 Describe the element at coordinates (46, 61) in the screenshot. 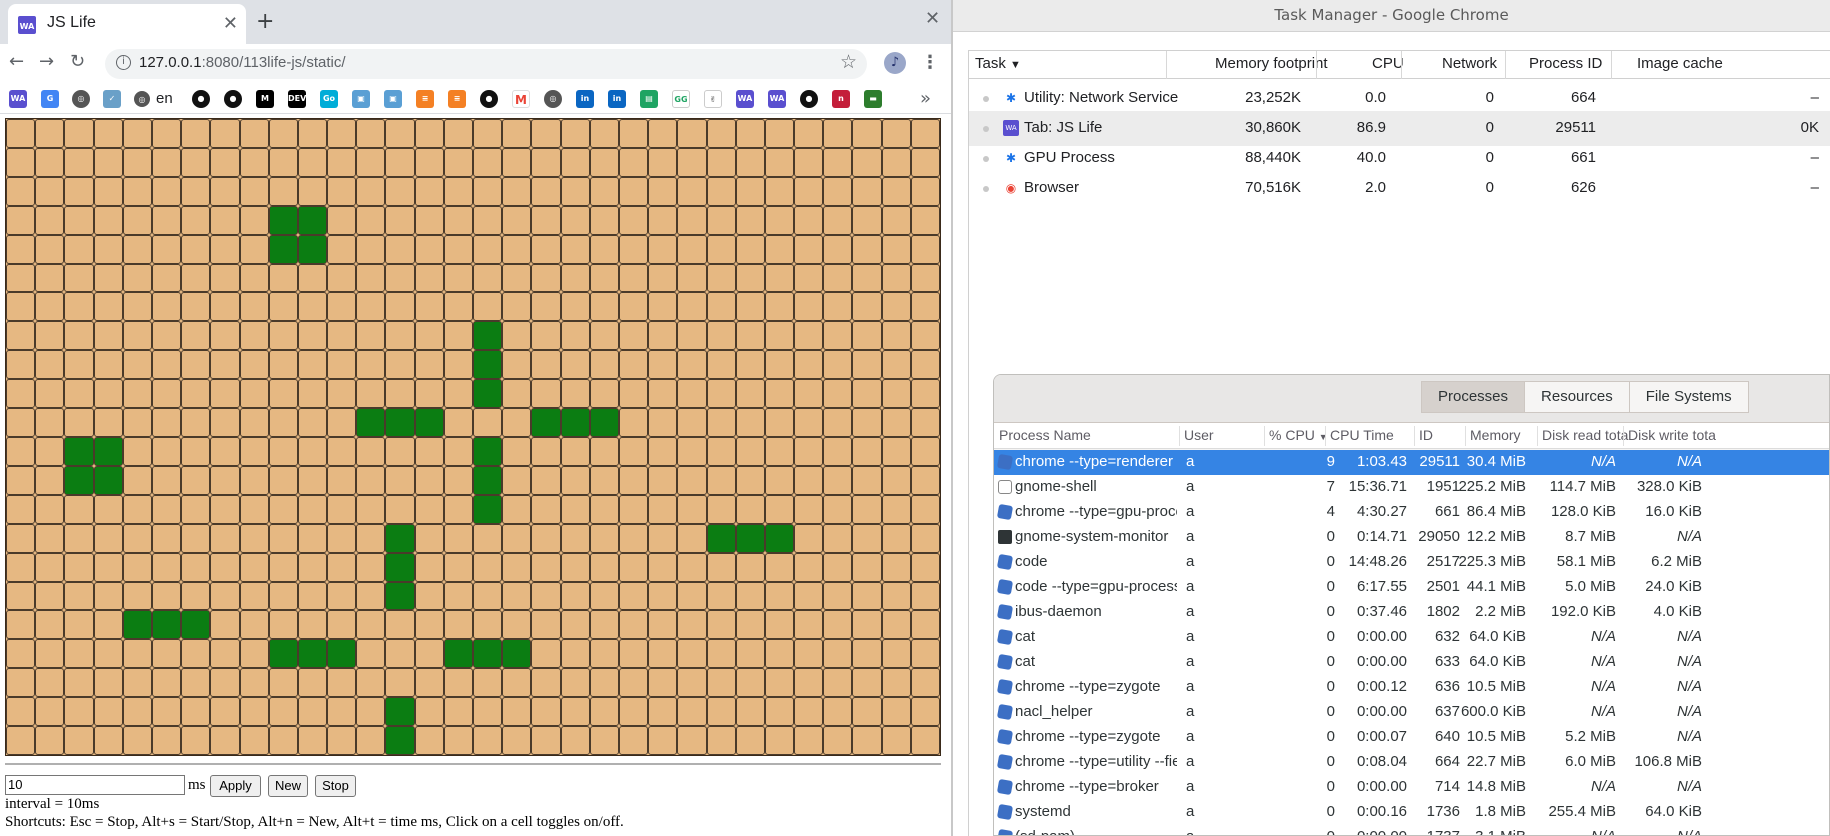

I see `forward-icon: →` at that location.